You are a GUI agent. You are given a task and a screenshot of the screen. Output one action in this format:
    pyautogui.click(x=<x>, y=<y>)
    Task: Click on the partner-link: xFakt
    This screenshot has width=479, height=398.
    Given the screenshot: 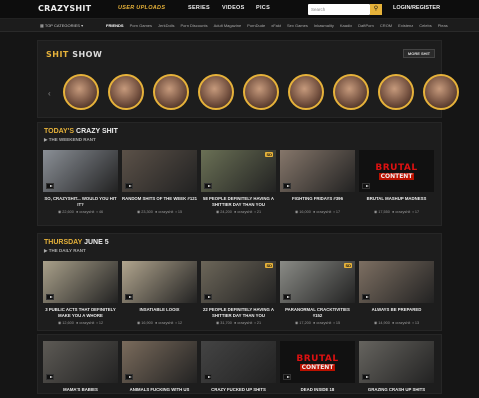 What is the action you would take?
    pyautogui.click(x=276, y=25)
    